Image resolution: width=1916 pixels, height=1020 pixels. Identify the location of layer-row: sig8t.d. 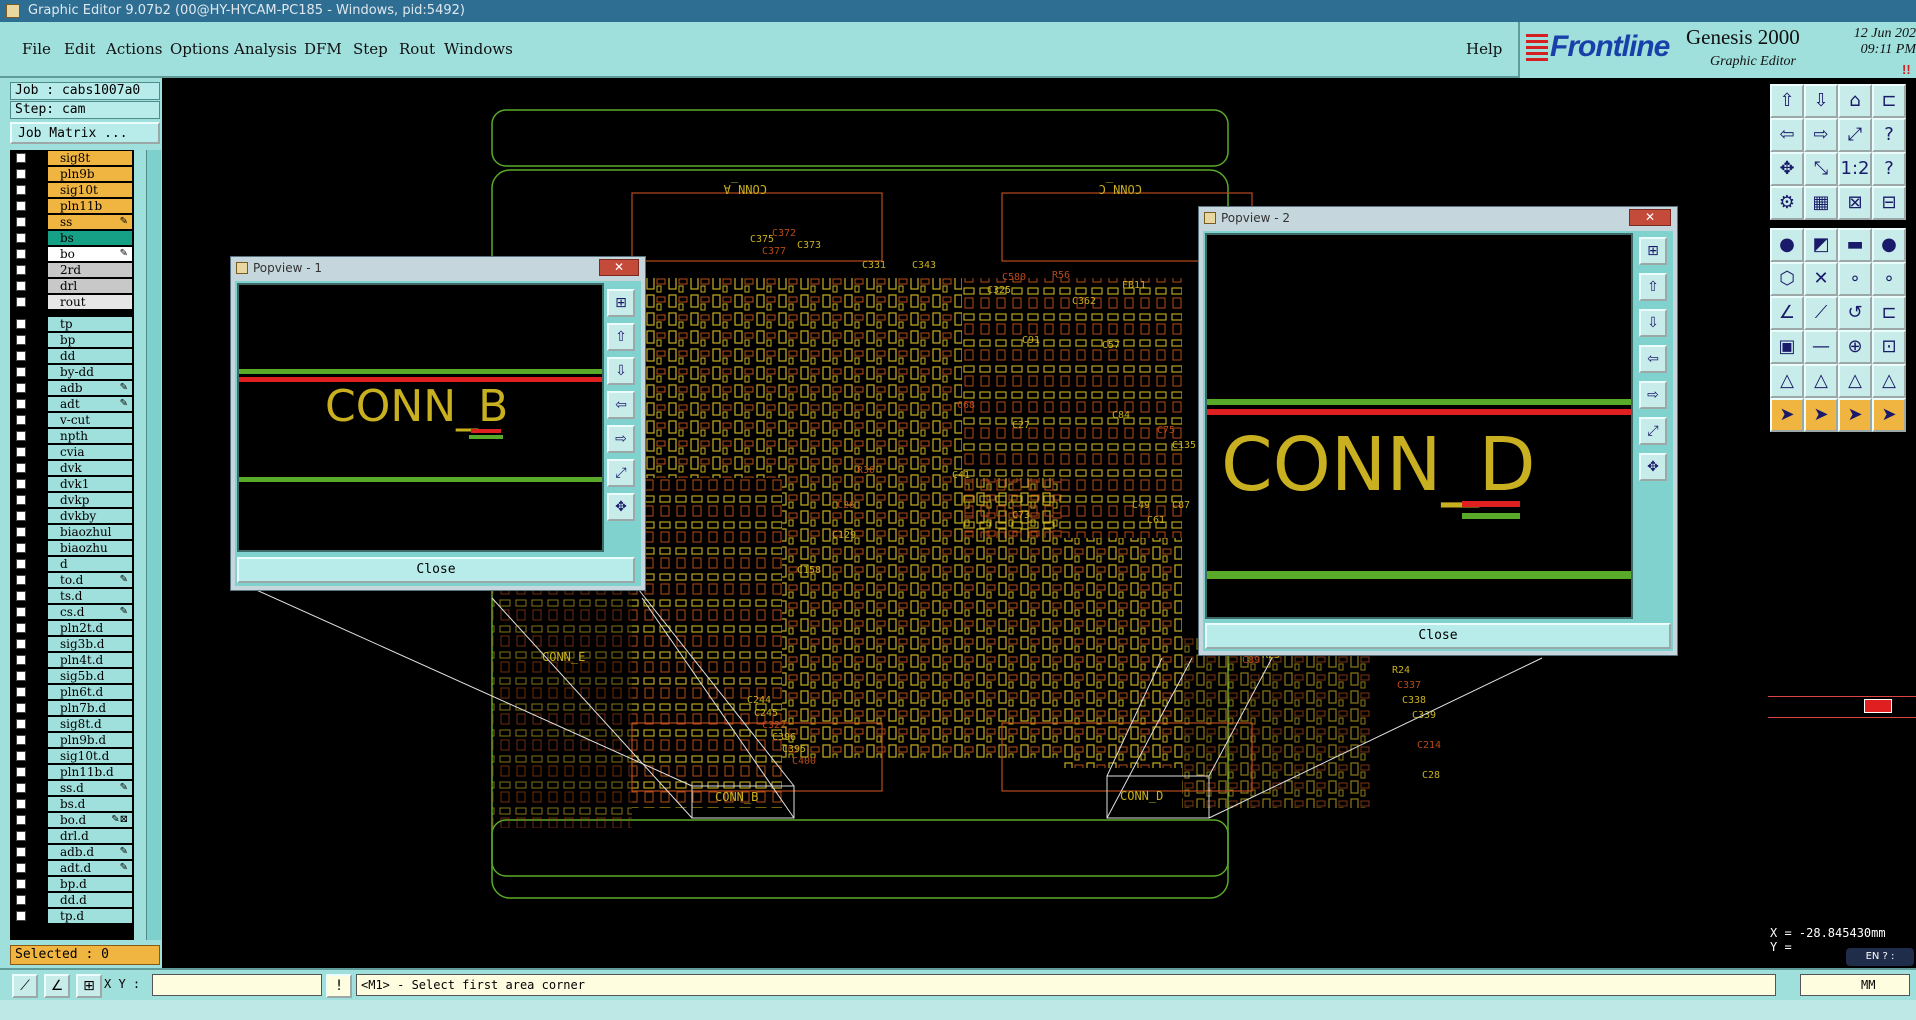
(72, 724).